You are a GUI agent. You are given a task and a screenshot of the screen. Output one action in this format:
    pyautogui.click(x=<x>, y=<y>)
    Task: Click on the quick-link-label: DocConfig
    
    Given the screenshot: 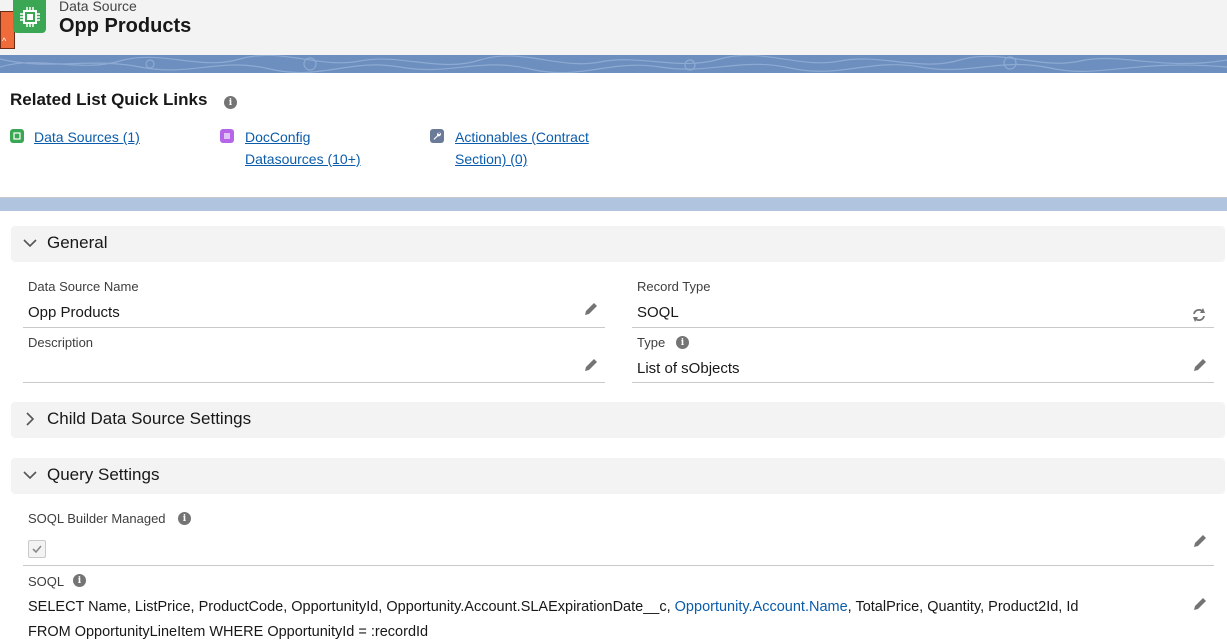 What is the action you would take?
    pyautogui.click(x=278, y=137)
    